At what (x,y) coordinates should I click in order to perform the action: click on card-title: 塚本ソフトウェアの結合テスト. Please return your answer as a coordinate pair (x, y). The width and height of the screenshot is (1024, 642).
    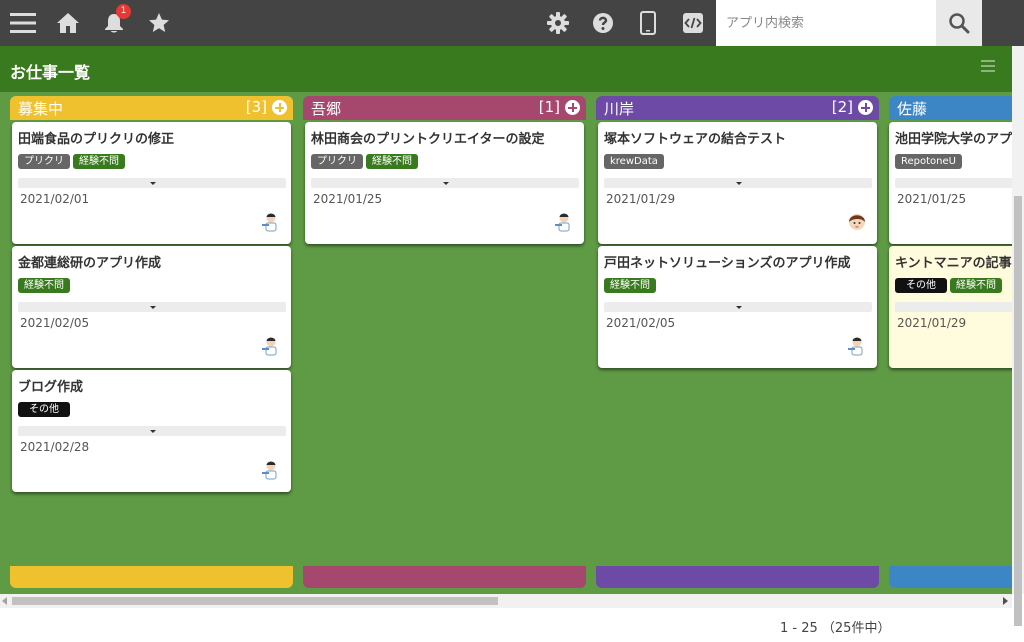
    Looking at the image, I should click on (695, 139).